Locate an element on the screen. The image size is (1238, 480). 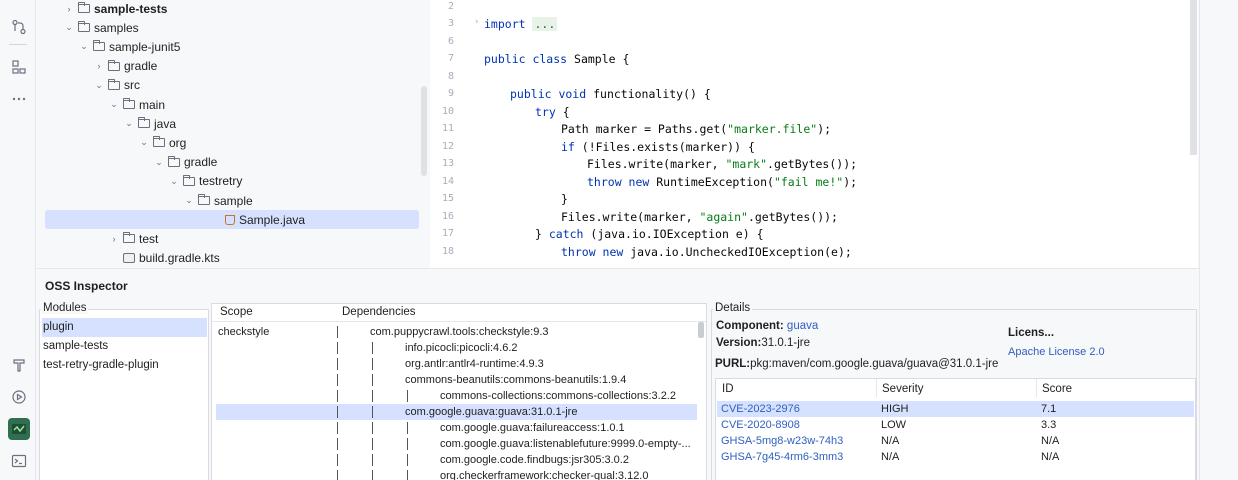
run-services-icon is located at coordinates (19, 397).